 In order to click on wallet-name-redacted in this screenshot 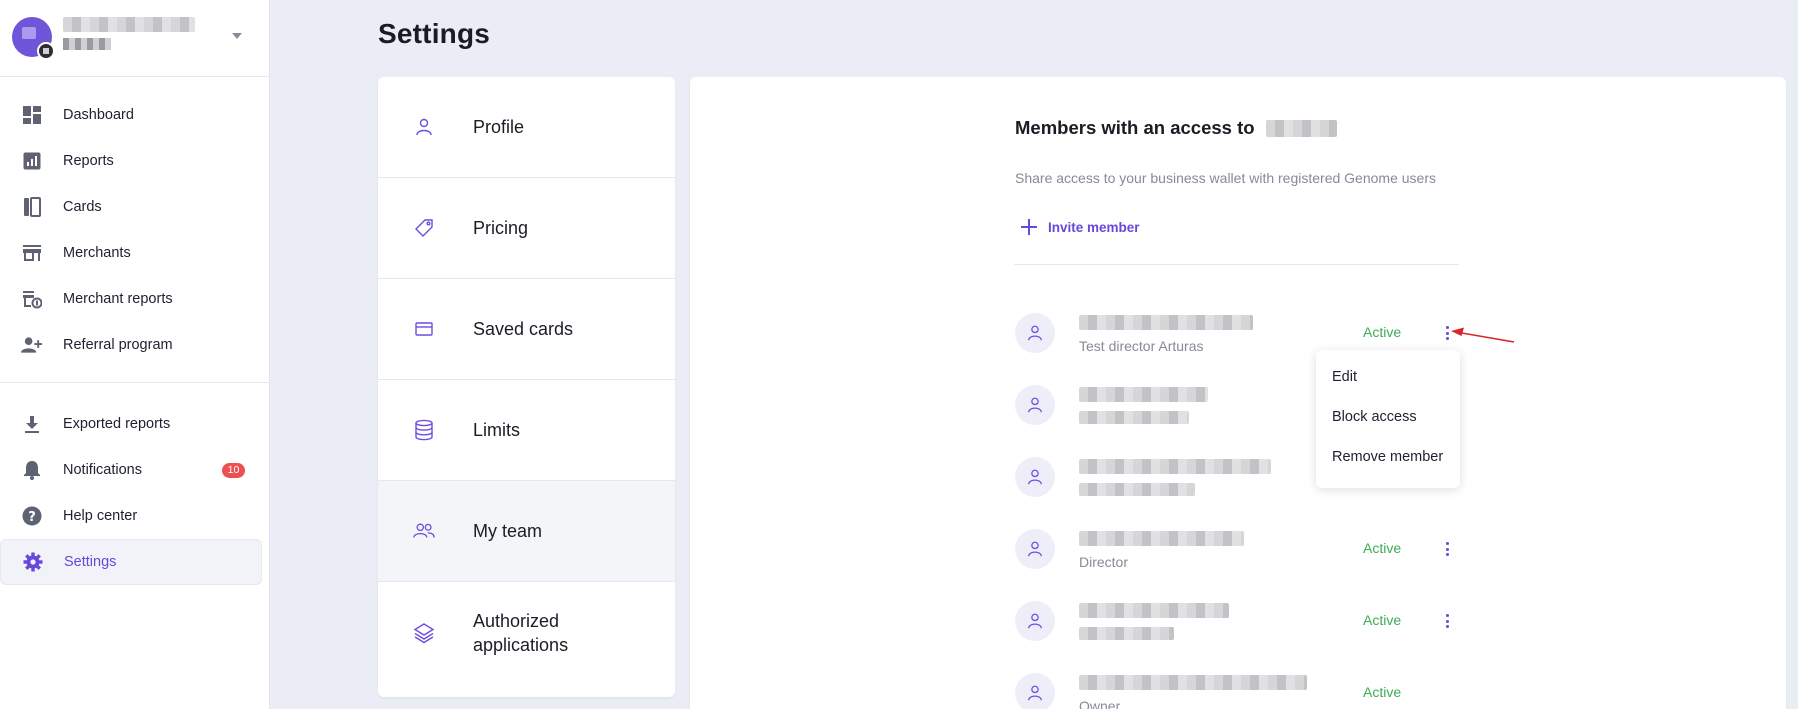, I will do `click(1301, 128)`.